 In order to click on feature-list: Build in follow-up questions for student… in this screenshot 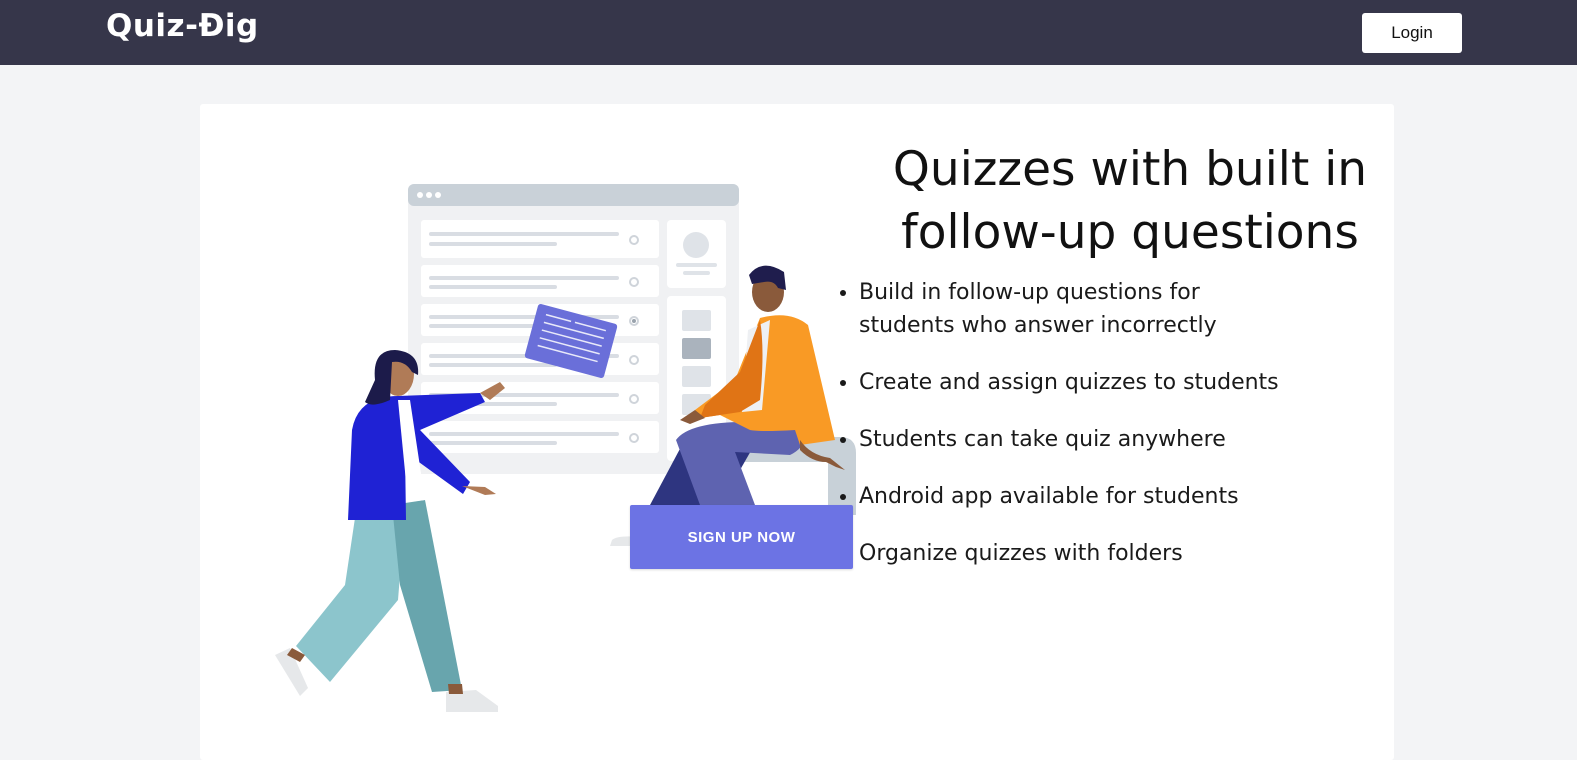, I will do `click(1061, 435)`.